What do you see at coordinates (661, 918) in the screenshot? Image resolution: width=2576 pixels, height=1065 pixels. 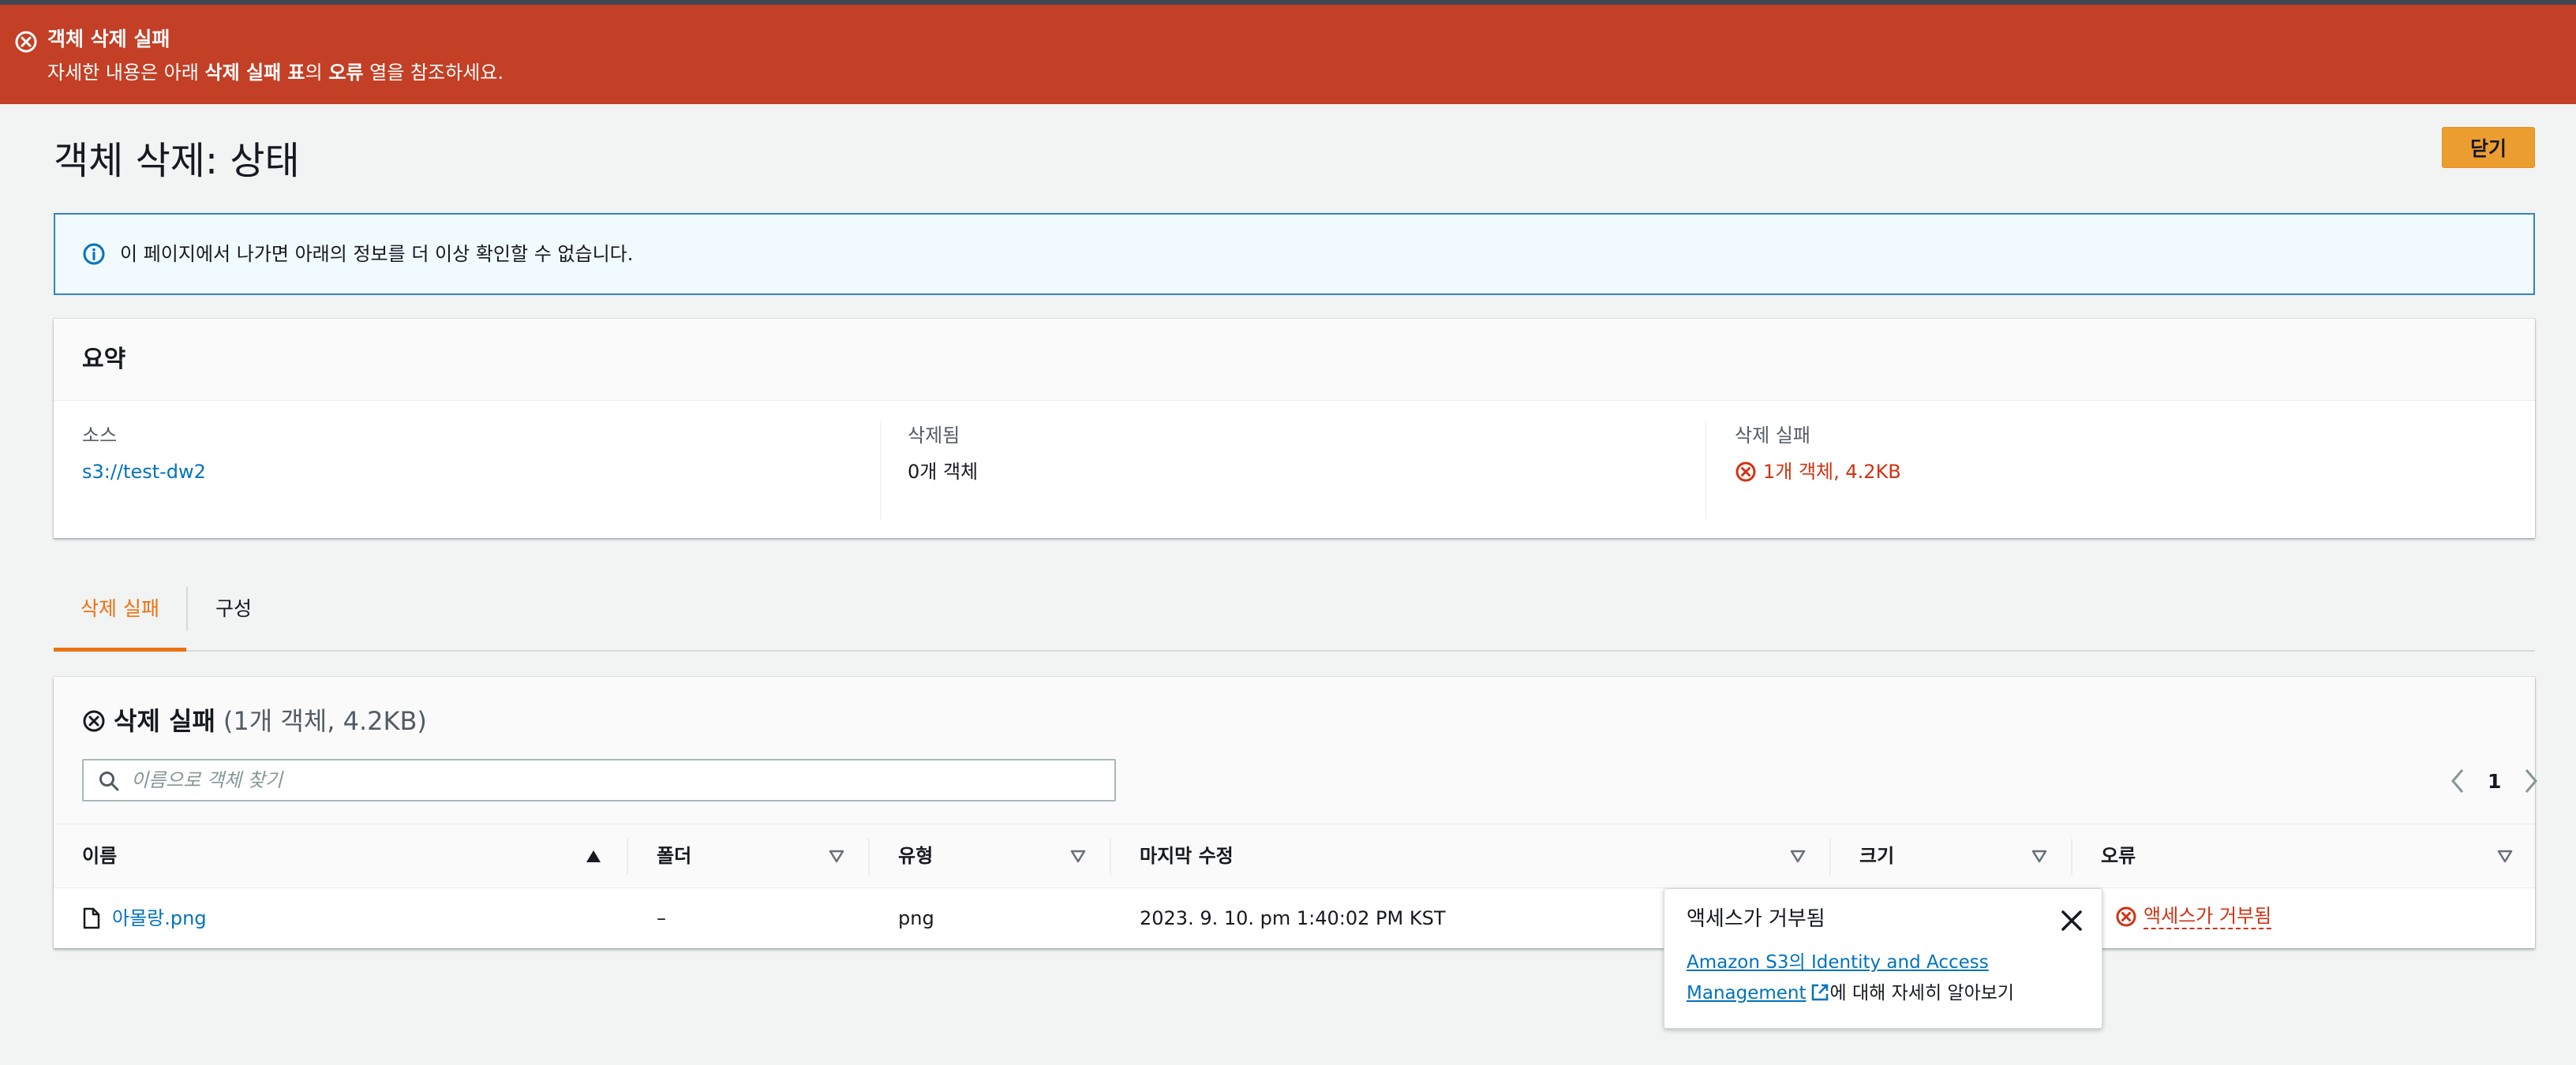 I see `cell-folder: –` at bounding box center [661, 918].